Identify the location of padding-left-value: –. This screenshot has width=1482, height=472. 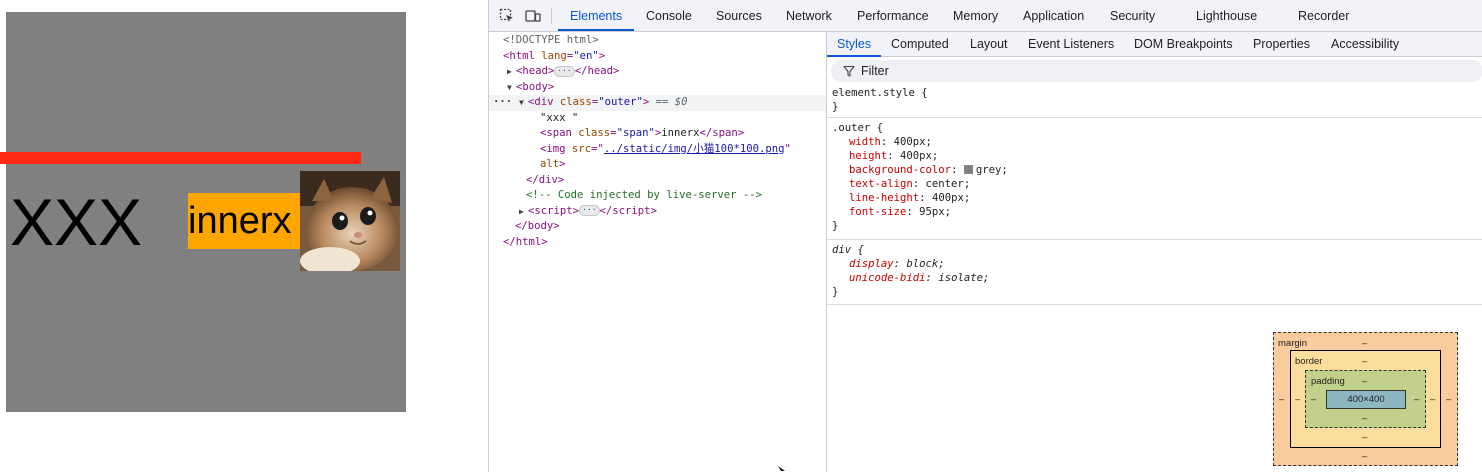
(1313, 400).